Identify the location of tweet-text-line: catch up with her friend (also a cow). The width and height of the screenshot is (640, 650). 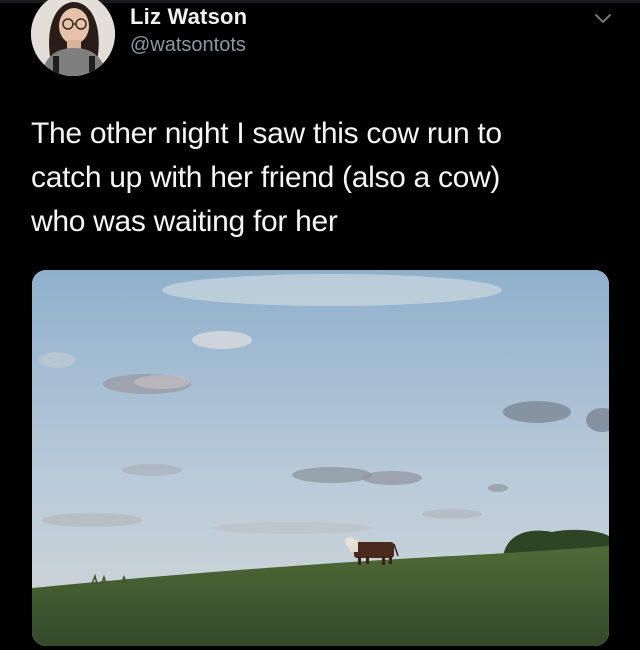
(266, 177).